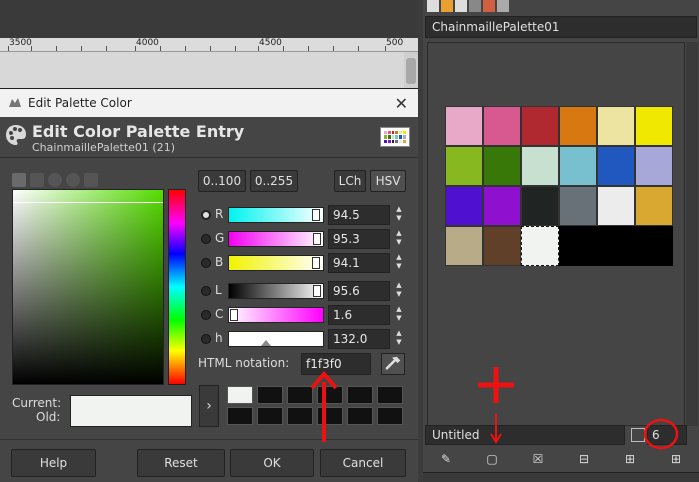 The width and height of the screenshot is (699, 482). Describe the element at coordinates (55, 180) in the screenshot. I see `wheel-selector-icon` at that location.